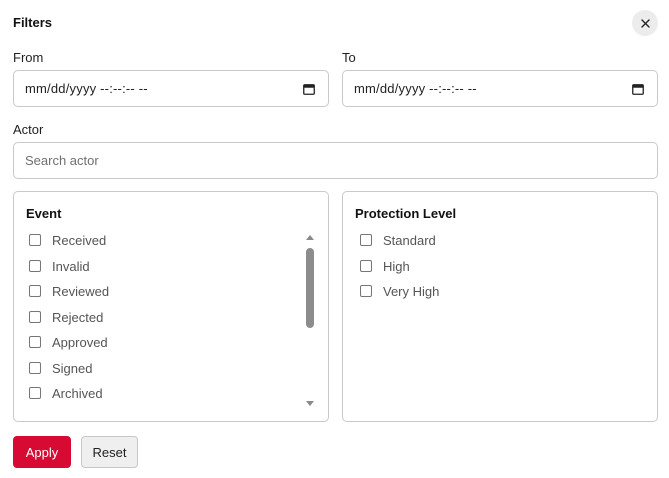 Image resolution: width=669 pixels, height=478 pixels. Describe the element at coordinates (28, 129) in the screenshot. I see `actor-label: Actor` at that location.